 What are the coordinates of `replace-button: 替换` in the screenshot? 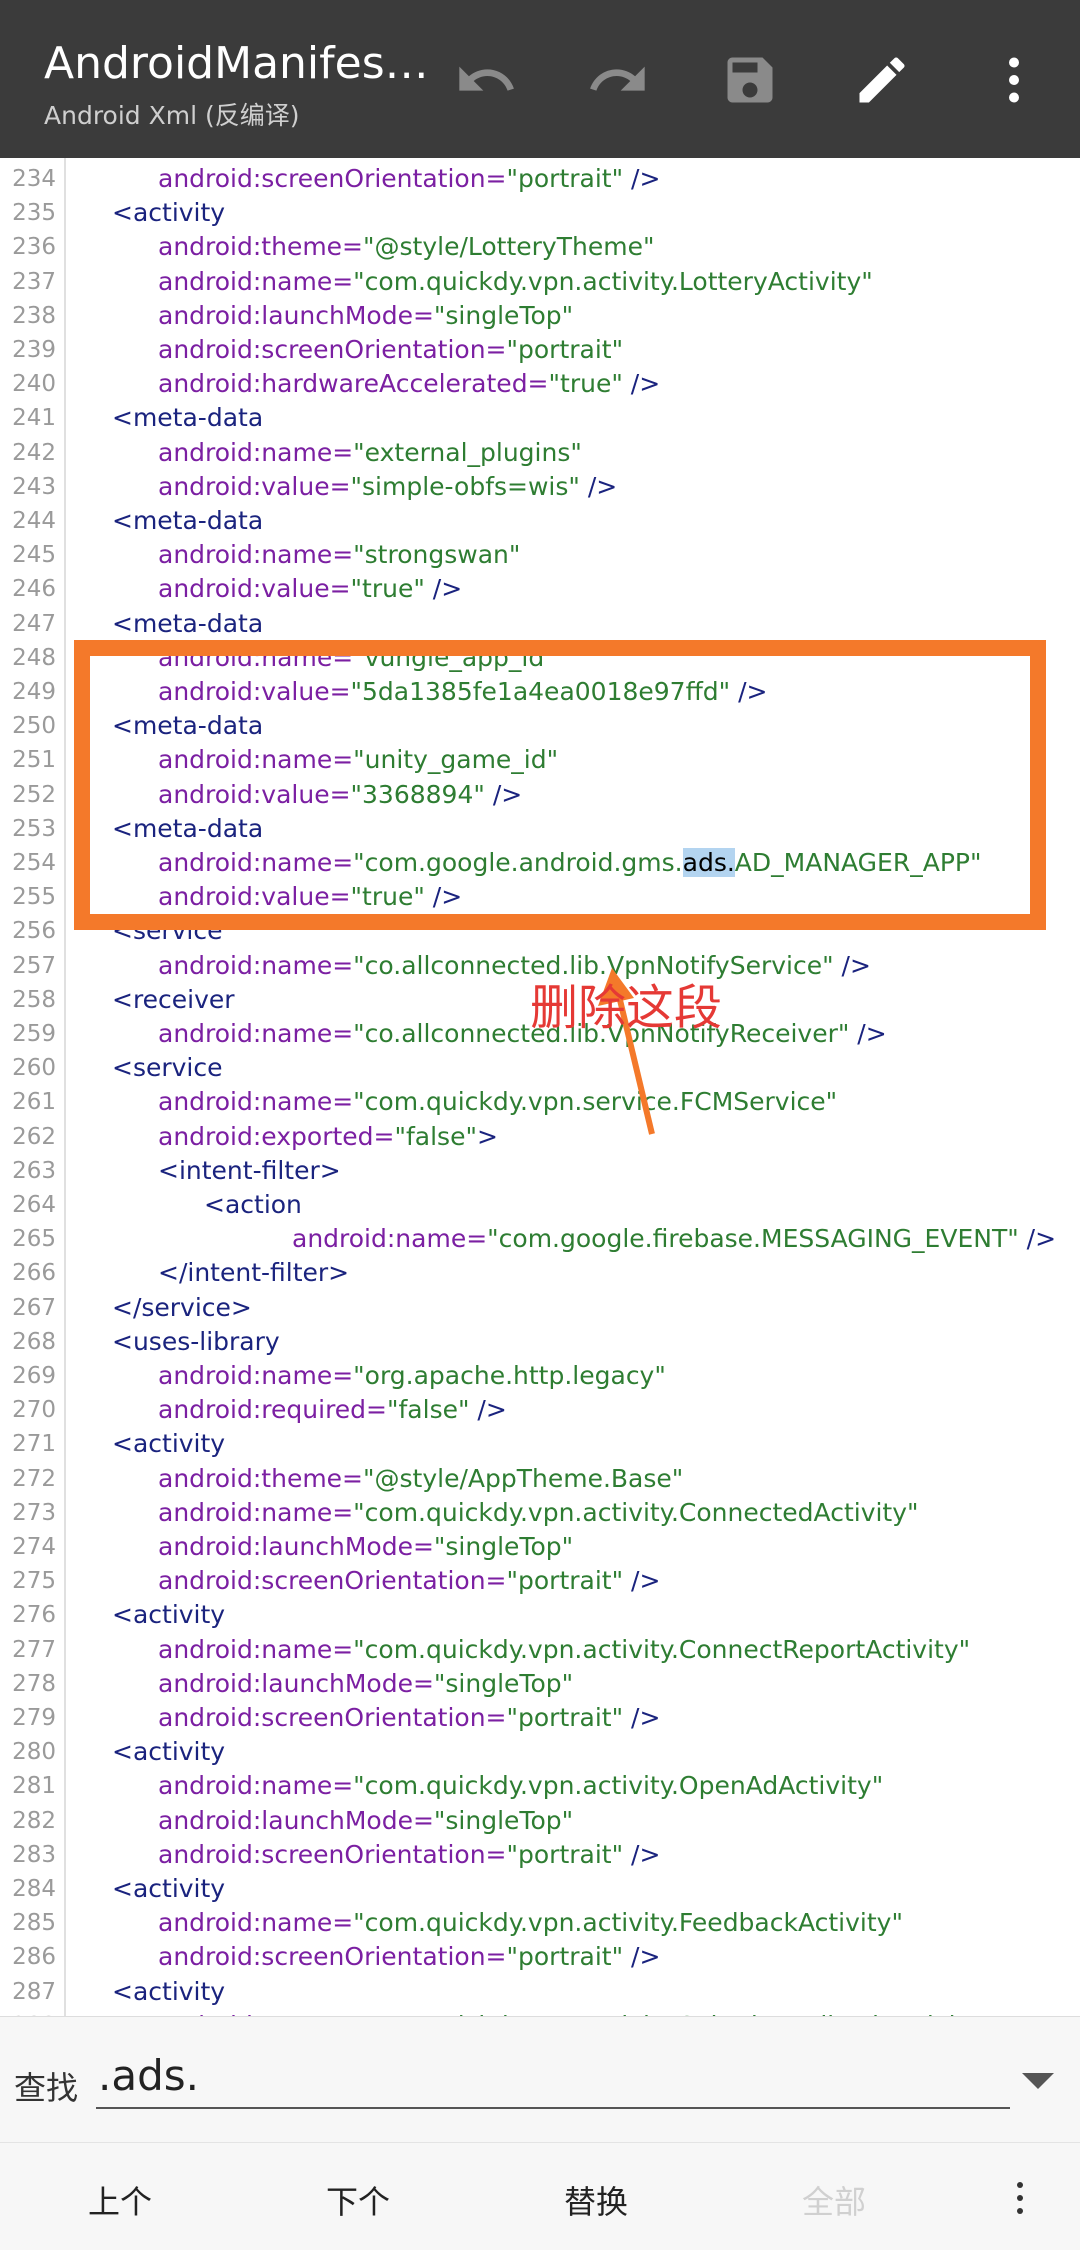 It's located at (596, 2200).